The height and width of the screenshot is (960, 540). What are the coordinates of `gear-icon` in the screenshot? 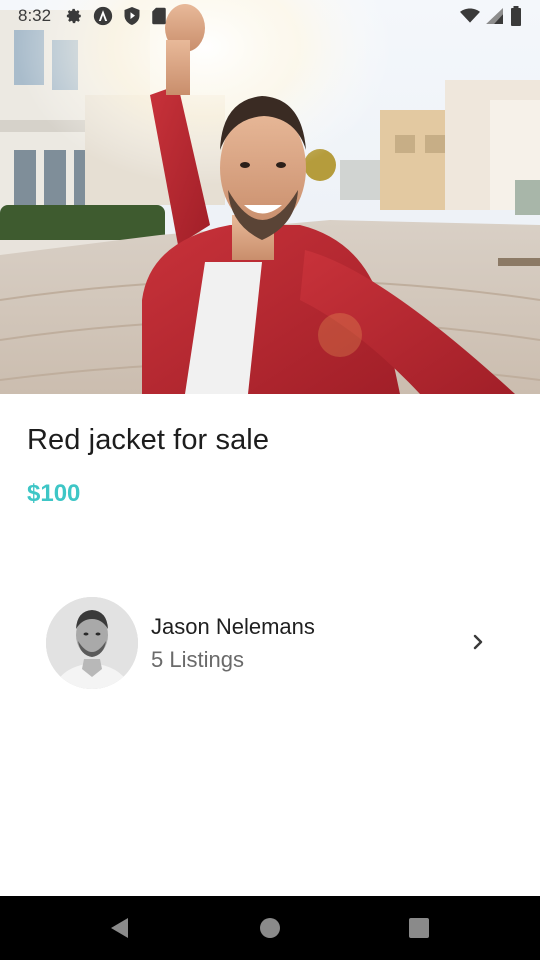 It's located at (74, 16).